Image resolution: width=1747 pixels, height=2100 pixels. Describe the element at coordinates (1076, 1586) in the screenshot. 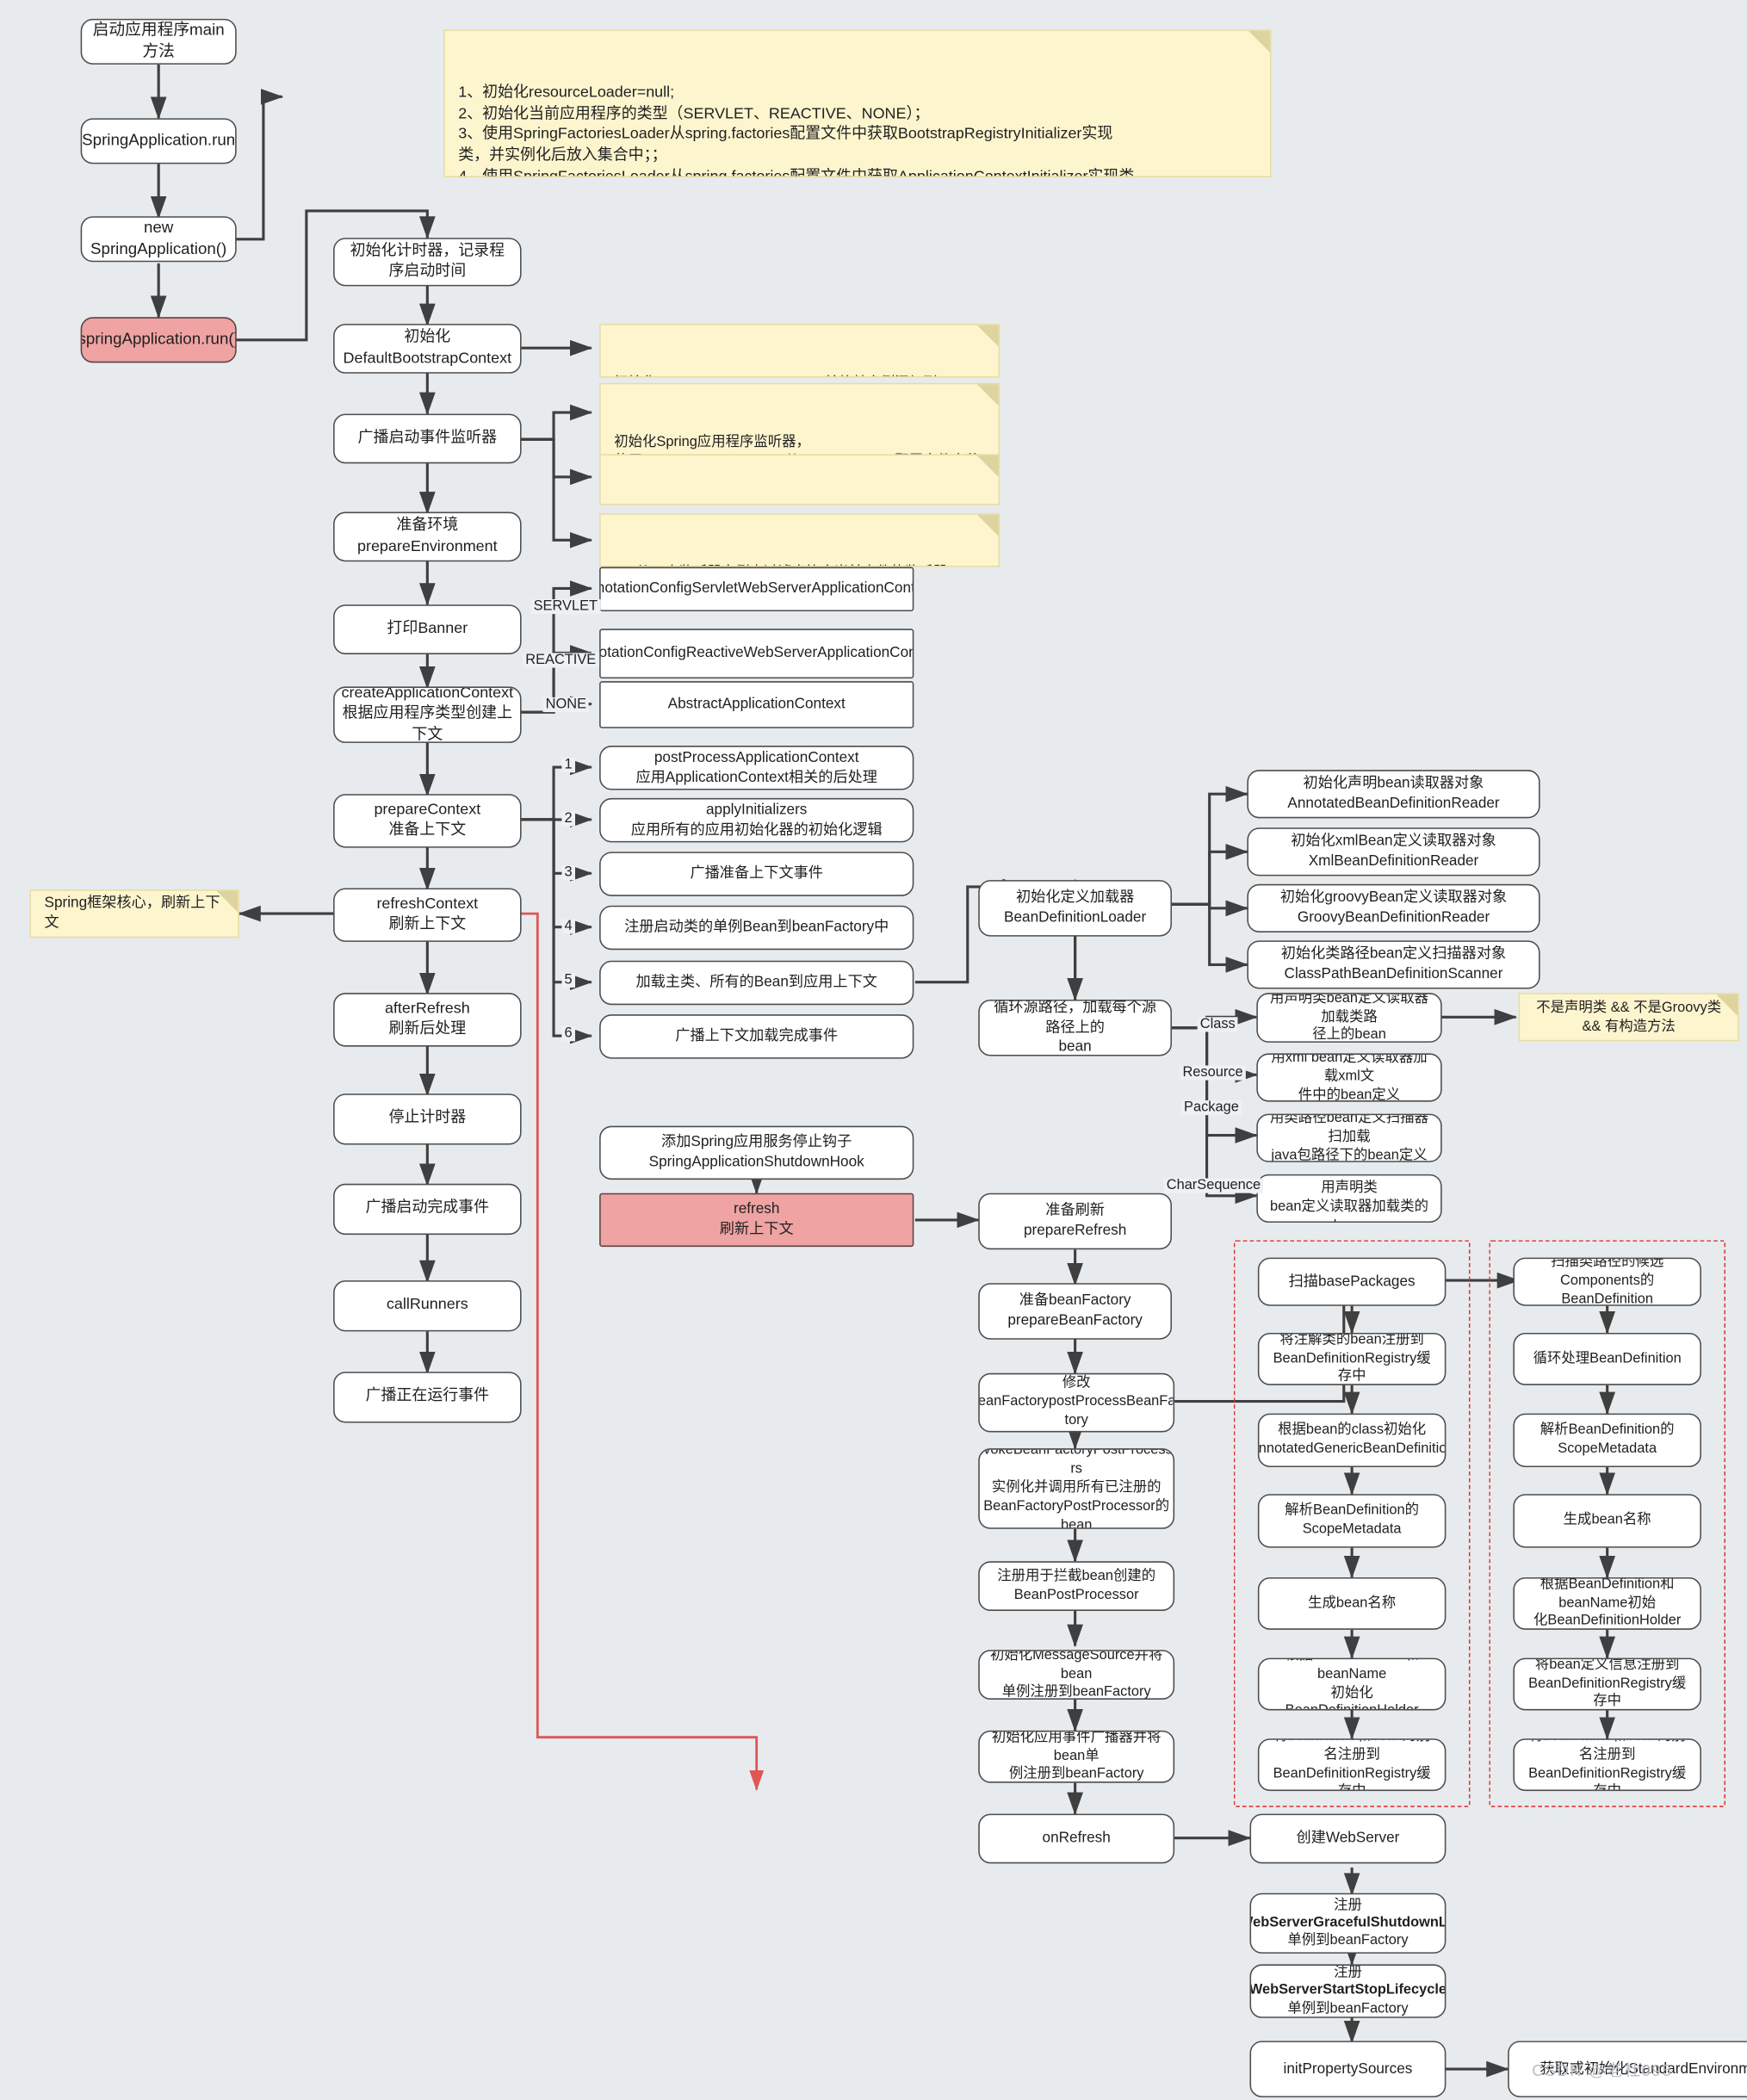

I see `node-register-bpp: 注册用于拦截bean创建的 BeanPostProcessor` at that location.